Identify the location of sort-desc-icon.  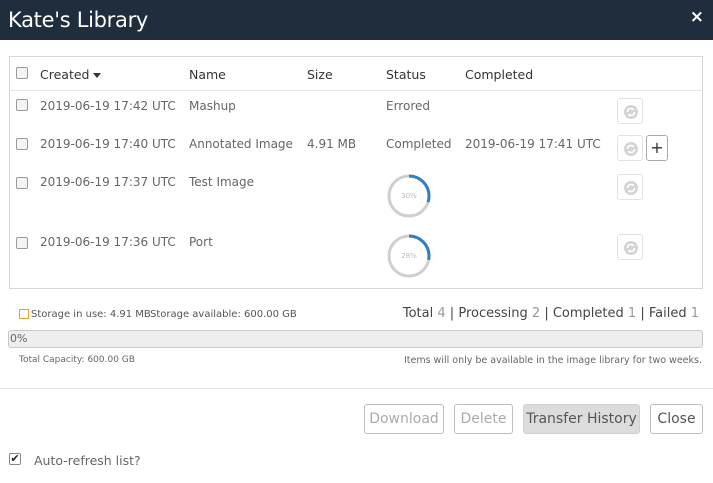
(97, 75).